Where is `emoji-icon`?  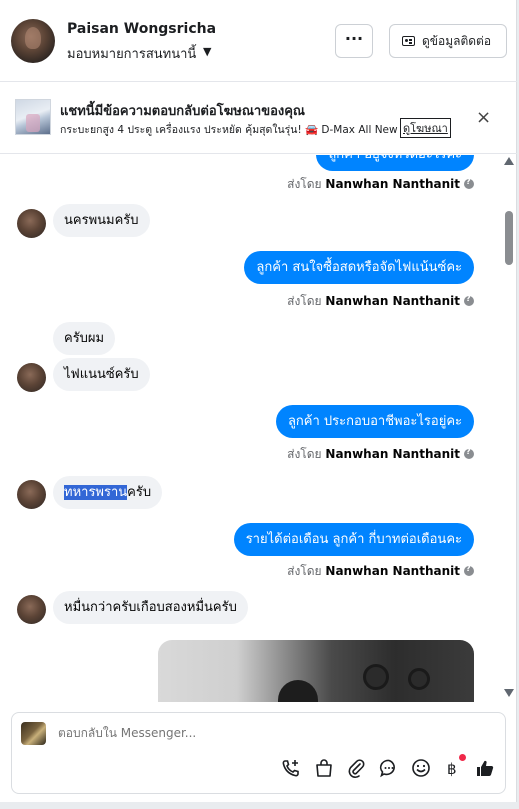 emoji-icon is located at coordinates (421, 768).